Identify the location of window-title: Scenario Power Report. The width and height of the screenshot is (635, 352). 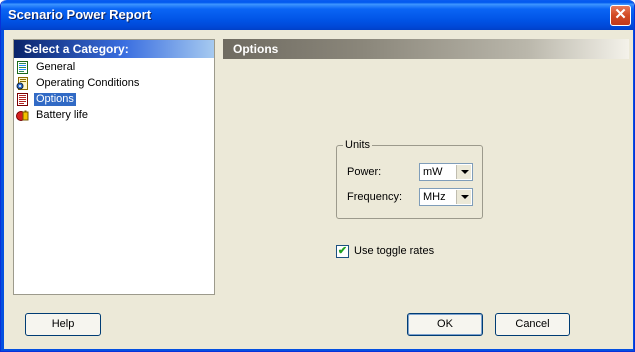
(80, 14).